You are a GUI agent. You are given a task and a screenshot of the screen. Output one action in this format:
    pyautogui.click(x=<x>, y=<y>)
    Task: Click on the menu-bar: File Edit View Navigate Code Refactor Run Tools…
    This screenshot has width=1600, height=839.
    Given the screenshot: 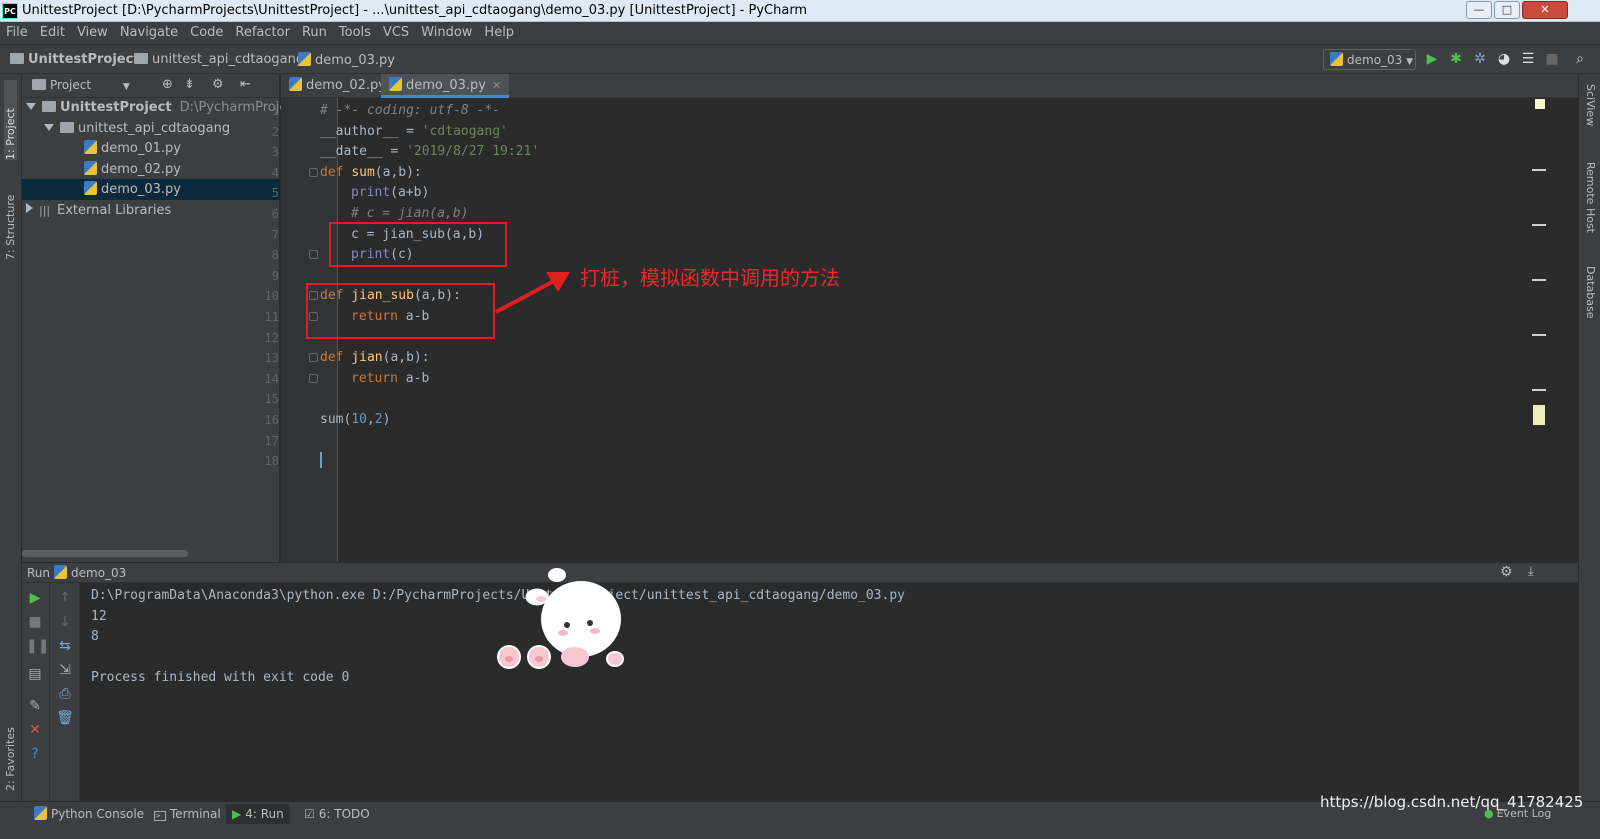 What is the action you would take?
    pyautogui.click(x=800, y=33)
    